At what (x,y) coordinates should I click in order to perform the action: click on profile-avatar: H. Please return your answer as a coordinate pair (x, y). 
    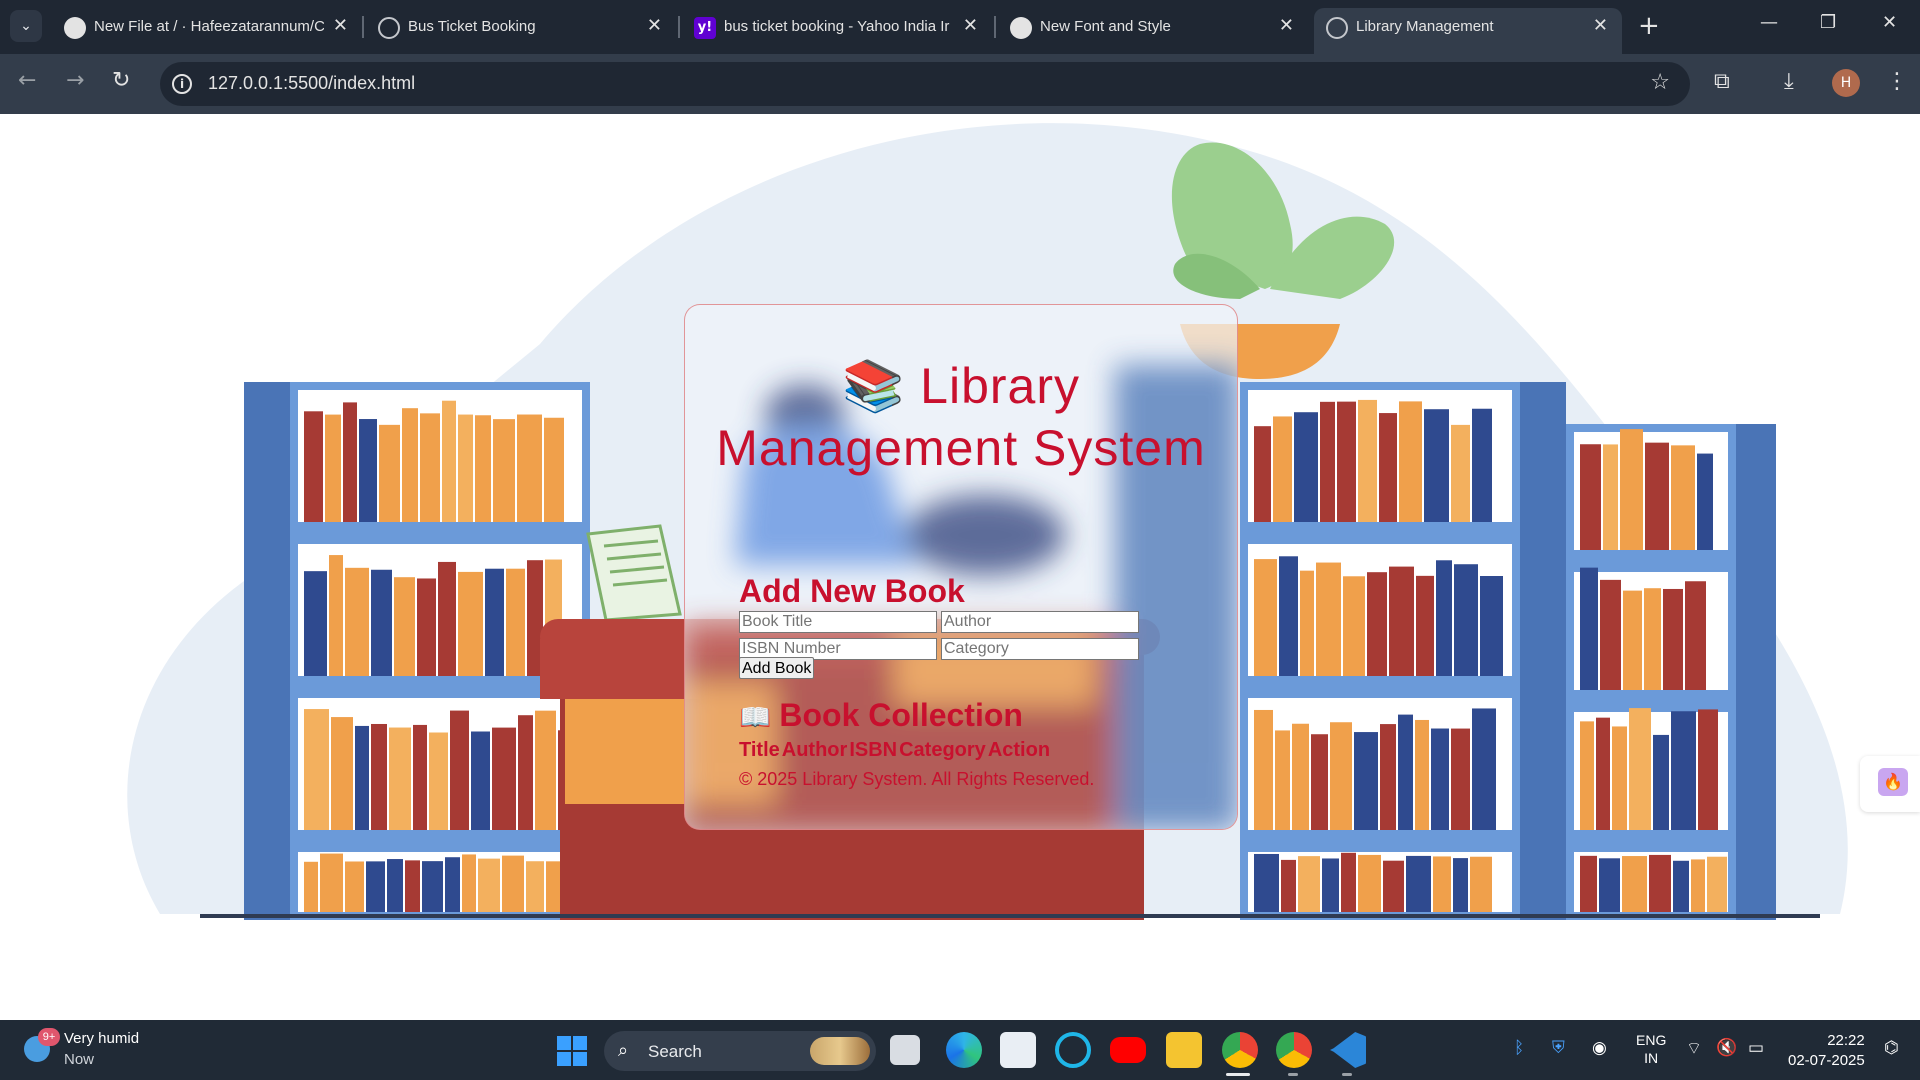
    Looking at the image, I should click on (1846, 83).